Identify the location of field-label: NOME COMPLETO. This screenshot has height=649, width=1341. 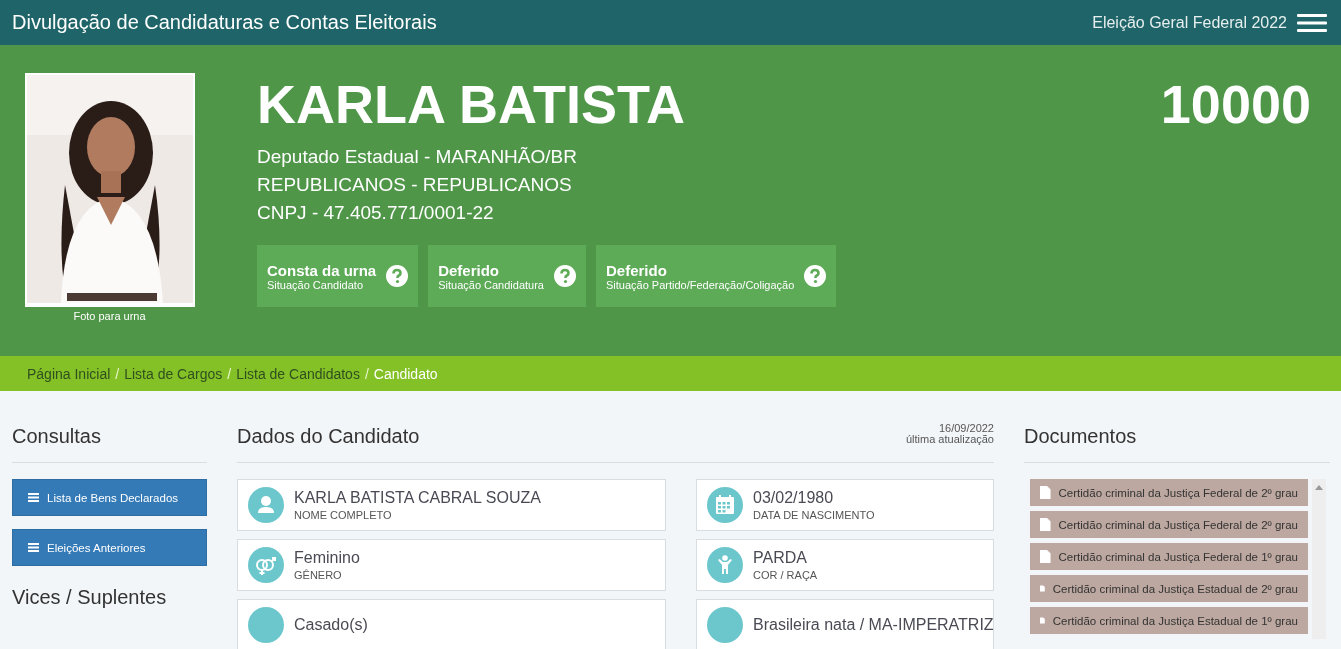
(343, 515).